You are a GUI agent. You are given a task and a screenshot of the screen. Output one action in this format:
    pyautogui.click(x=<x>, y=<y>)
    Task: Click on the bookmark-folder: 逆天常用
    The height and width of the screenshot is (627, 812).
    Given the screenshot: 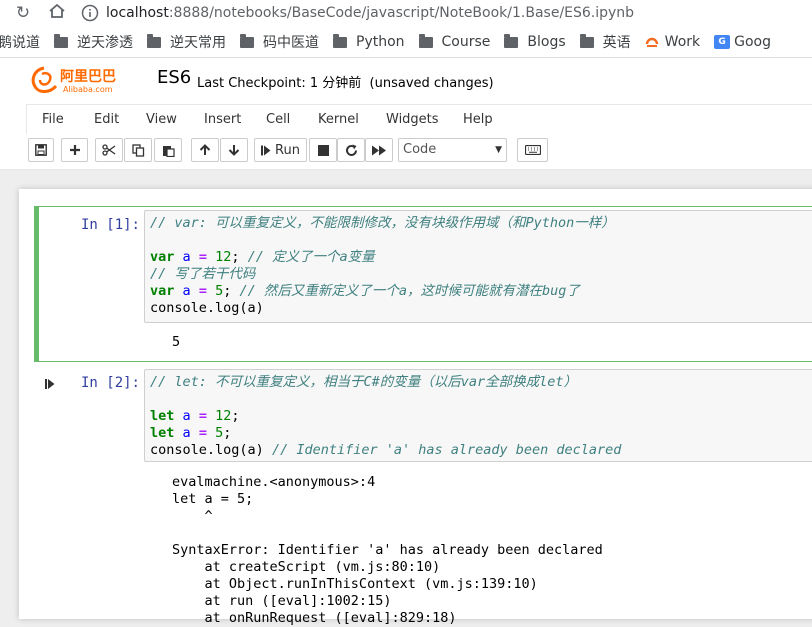 What is the action you would take?
    pyautogui.click(x=186, y=42)
    